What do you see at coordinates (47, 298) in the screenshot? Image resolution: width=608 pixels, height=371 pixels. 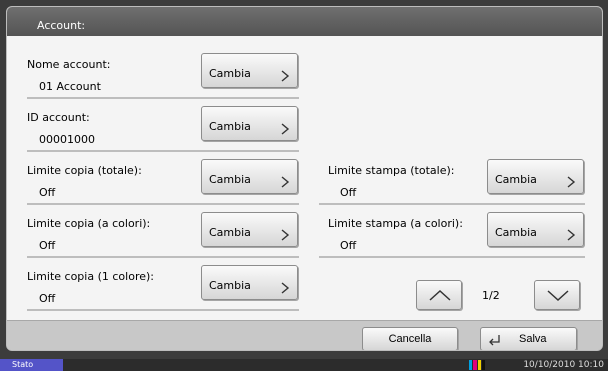 I see `limite-copia-1colore-value: Off` at bounding box center [47, 298].